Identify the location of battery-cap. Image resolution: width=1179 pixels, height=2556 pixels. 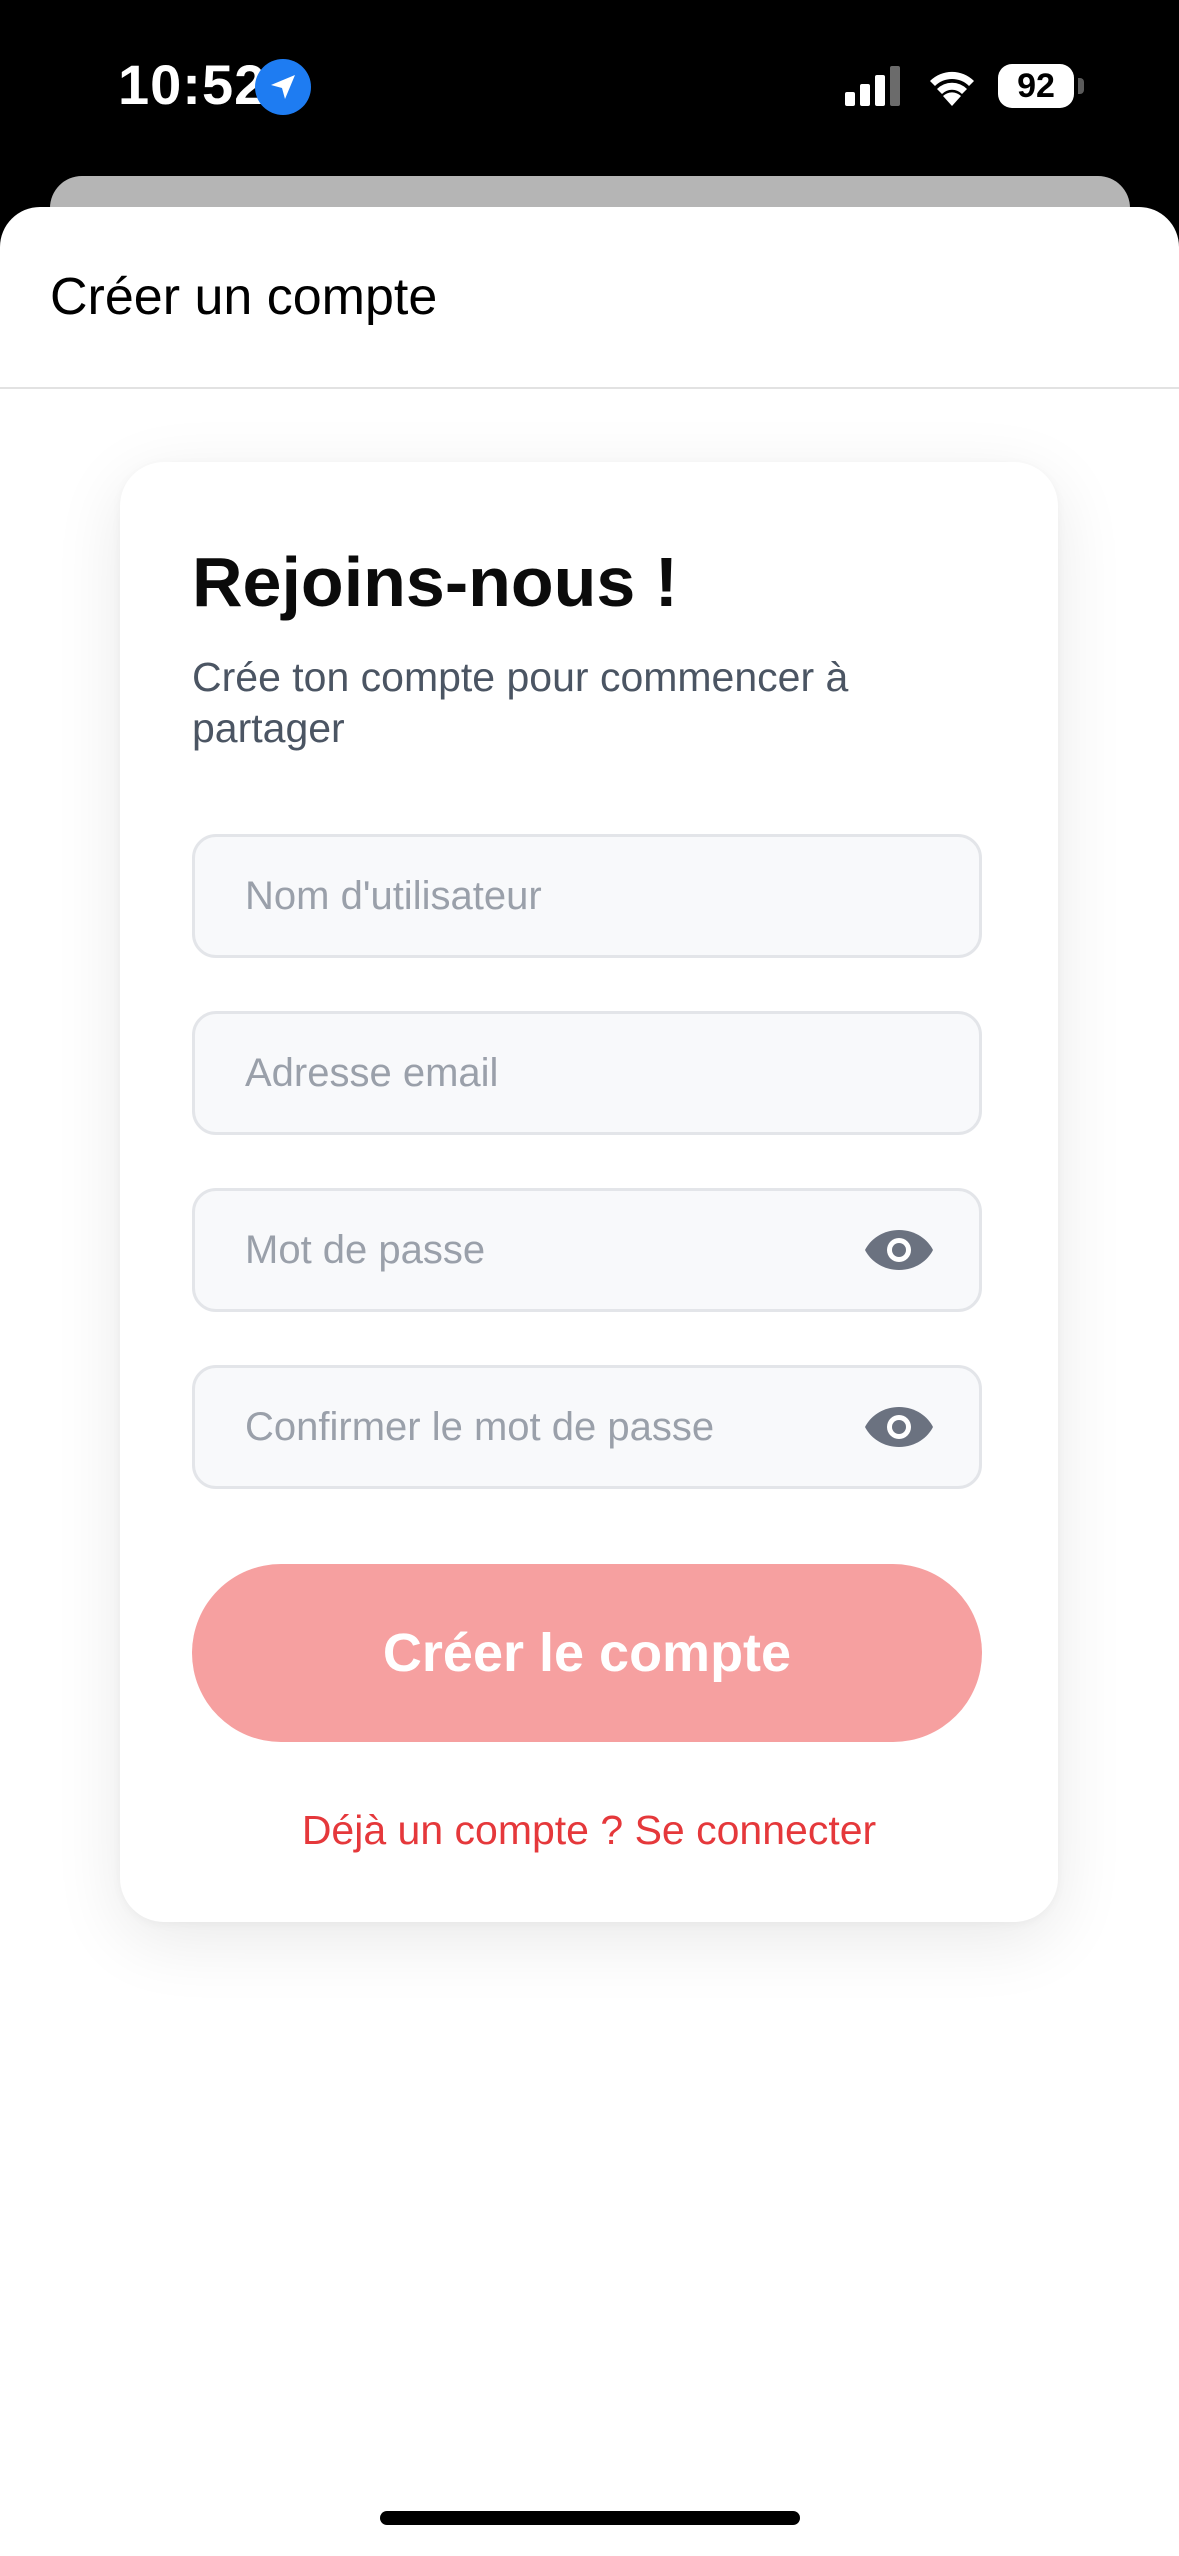
(1081, 86).